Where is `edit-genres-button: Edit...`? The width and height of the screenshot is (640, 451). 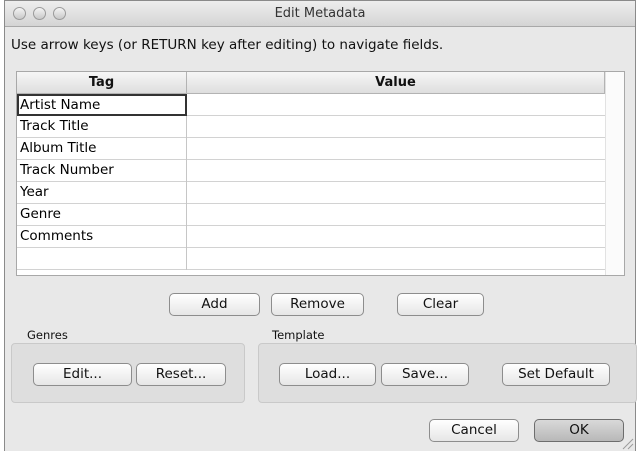
edit-genres-button: Edit... is located at coordinates (82, 374).